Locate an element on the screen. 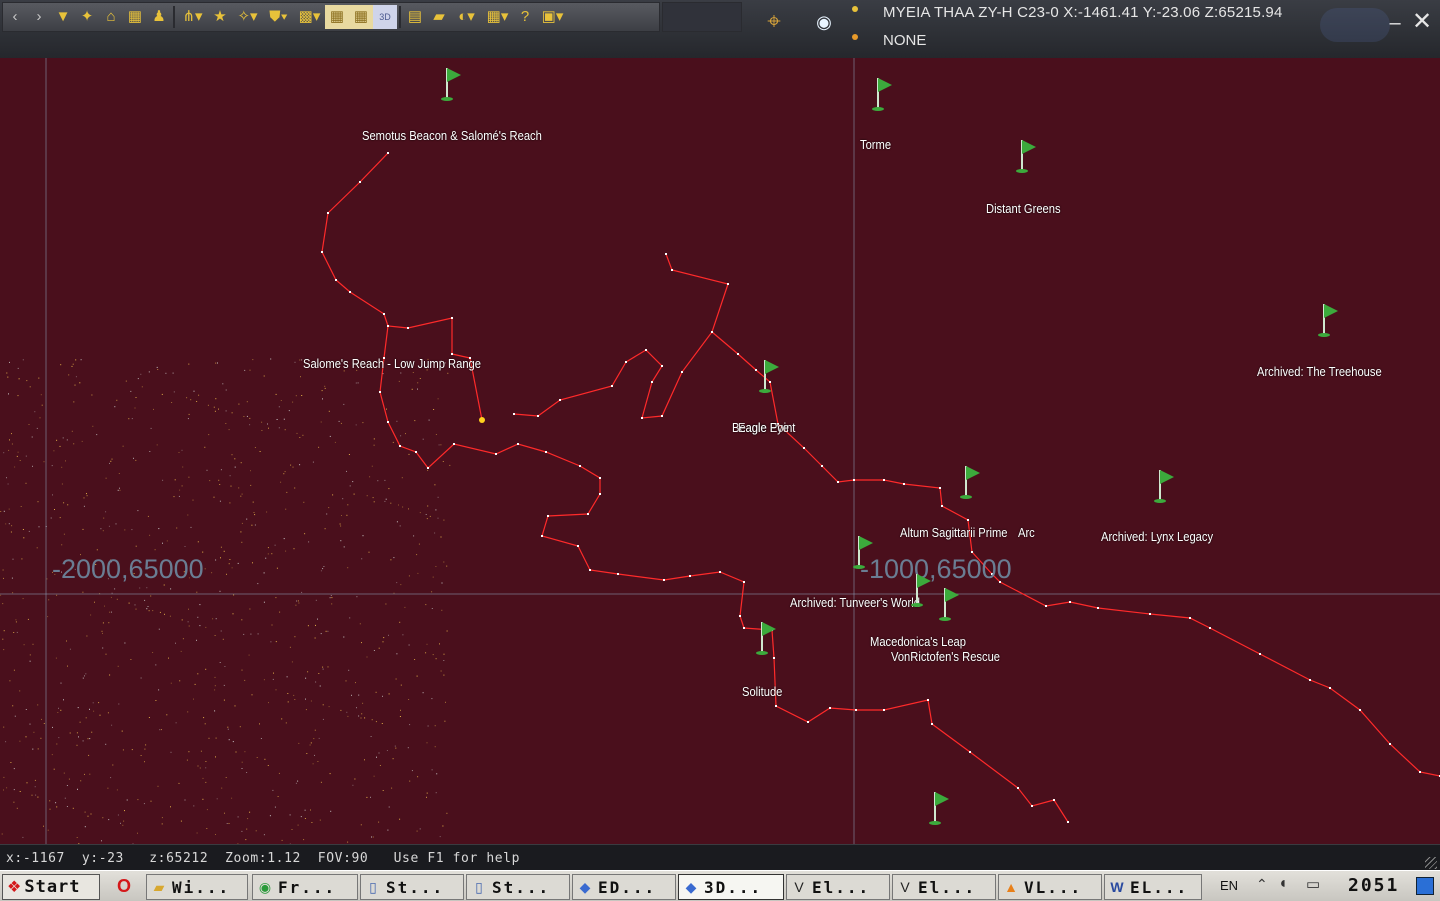 The height and width of the screenshot is (901, 1440). camera-icon: ▣▾ is located at coordinates (552, 17).